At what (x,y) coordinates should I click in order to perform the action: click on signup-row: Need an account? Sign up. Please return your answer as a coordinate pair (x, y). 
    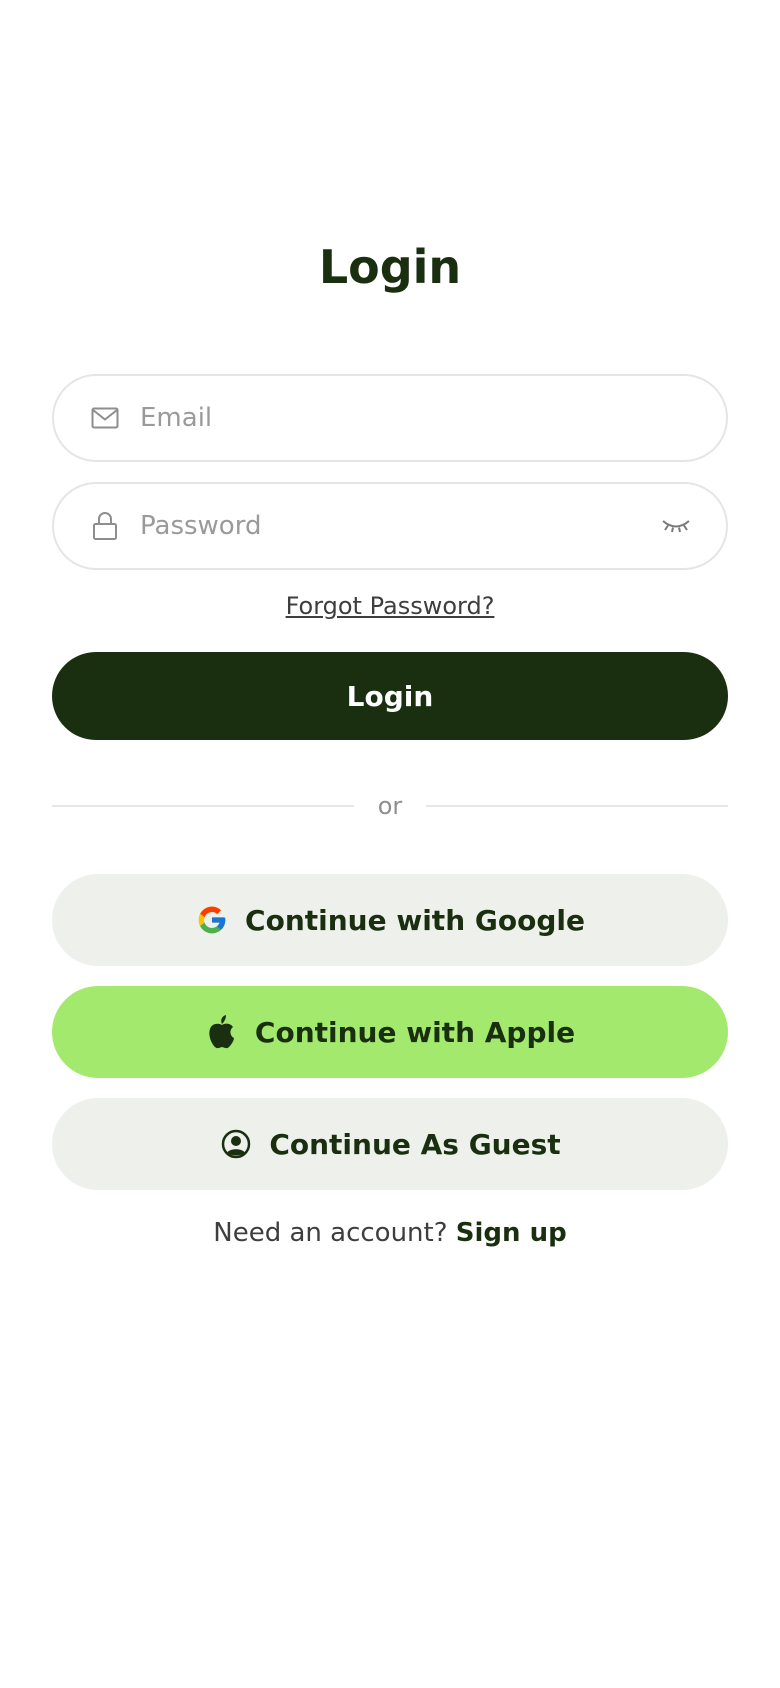
    Looking at the image, I should click on (390, 1233).